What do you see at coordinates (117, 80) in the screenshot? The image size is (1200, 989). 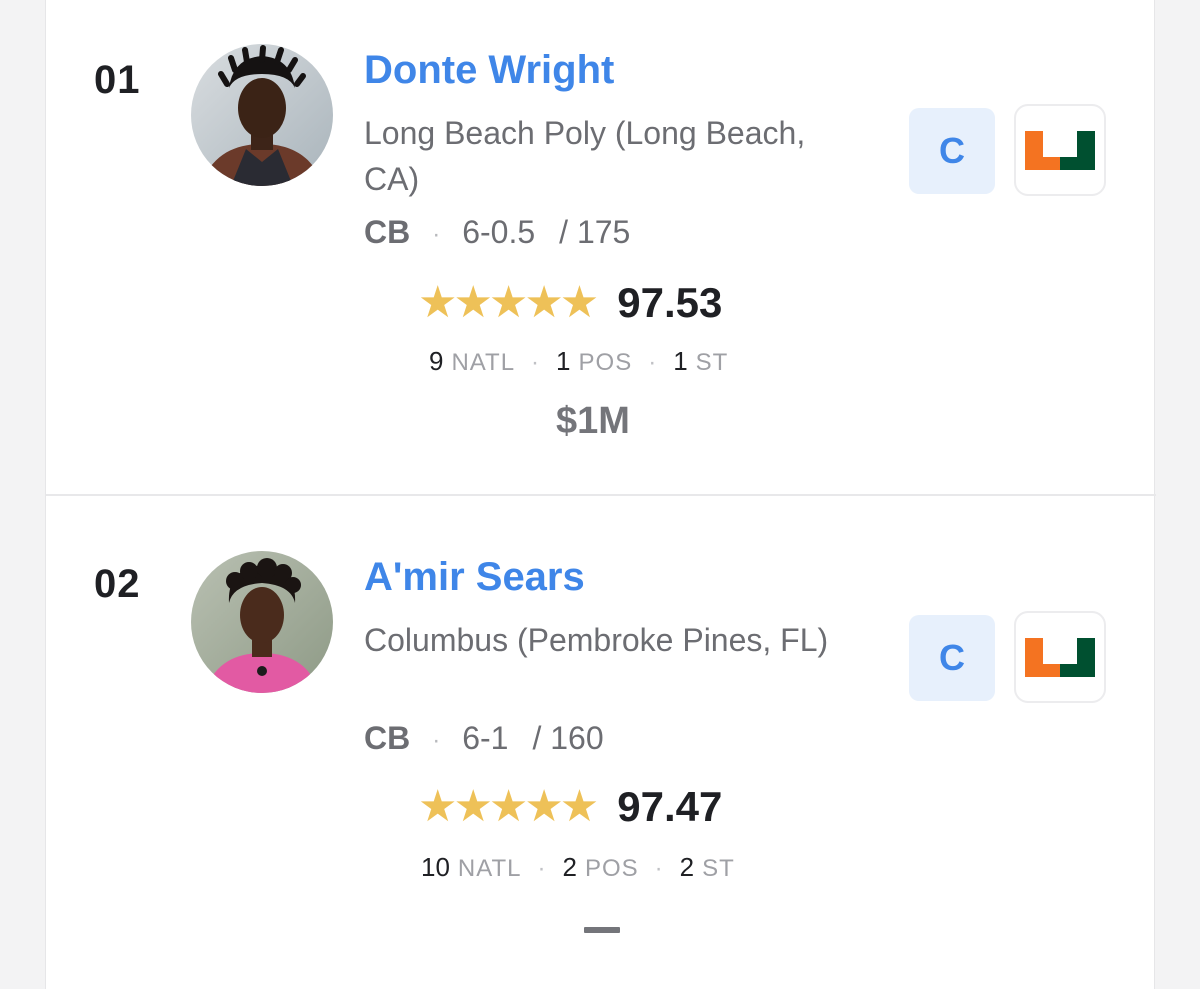 I see `player-rank: 01` at bounding box center [117, 80].